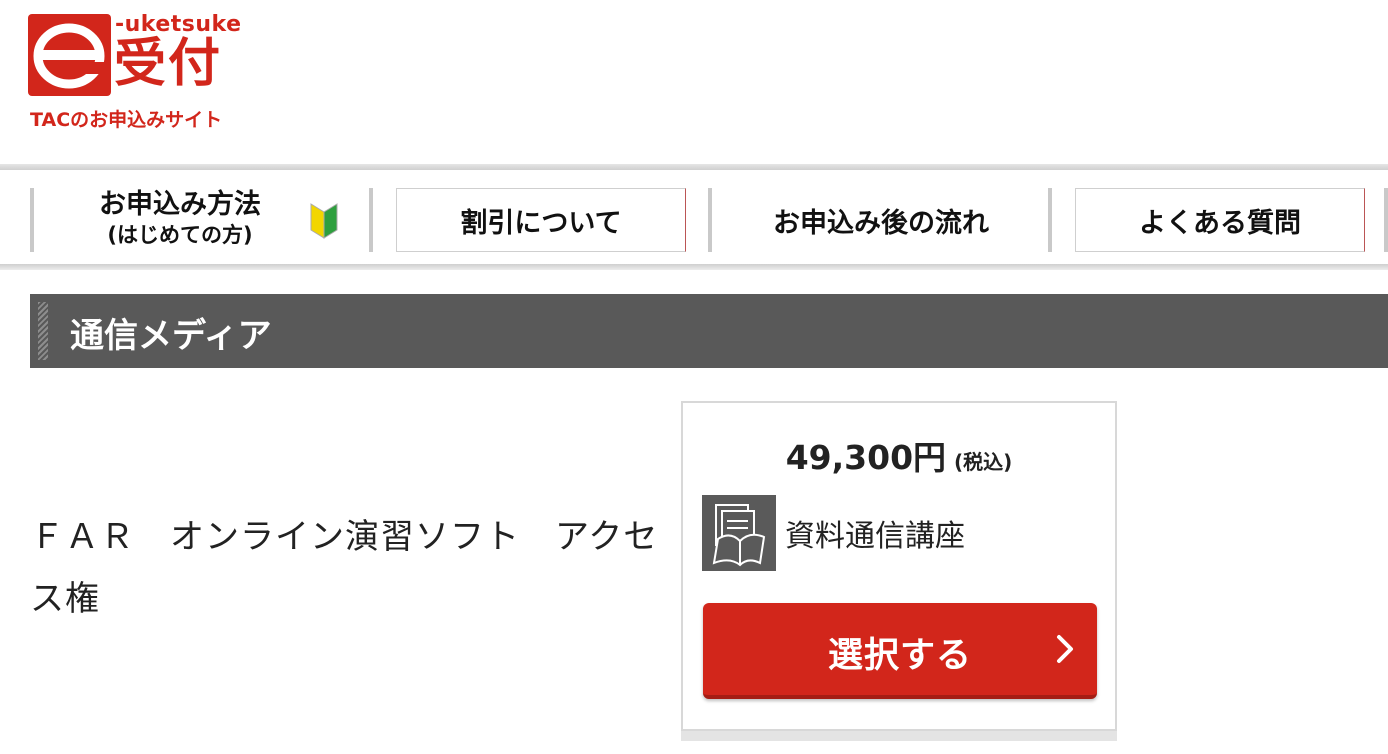  I want to click on chevron-right-icon, so click(1065, 649).